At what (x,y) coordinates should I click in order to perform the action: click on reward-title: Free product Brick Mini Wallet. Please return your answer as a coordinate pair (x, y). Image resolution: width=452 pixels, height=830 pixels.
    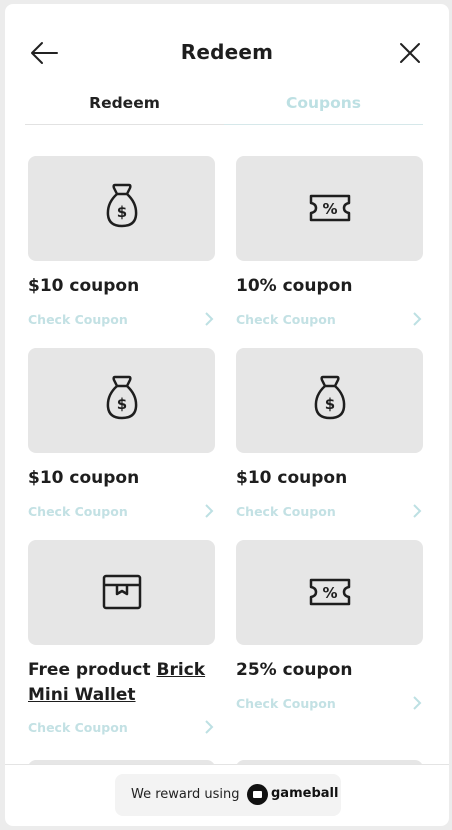
    Looking at the image, I should click on (121, 683).